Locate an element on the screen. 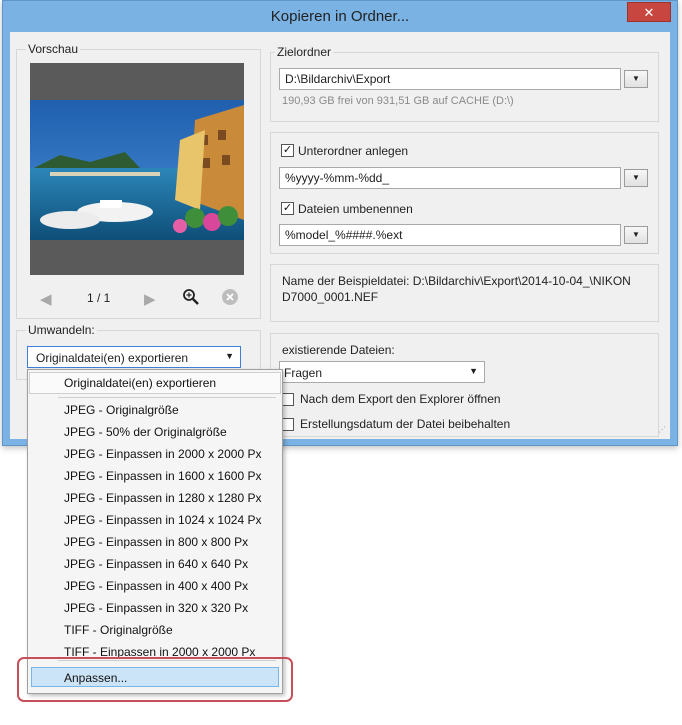 The image size is (682, 725). rename-checkbox: ✓ is located at coordinates (287, 208).